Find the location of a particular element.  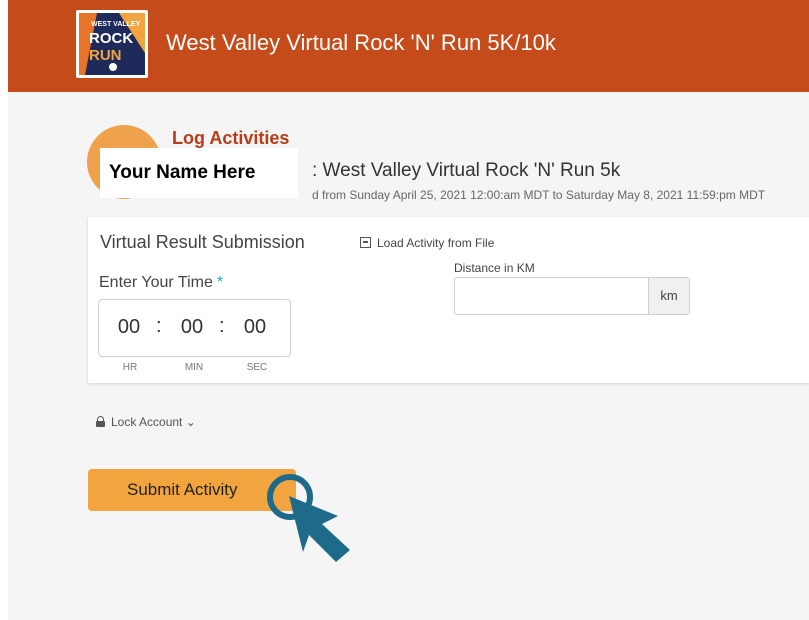

pointer-cursor-icon is located at coordinates (308, 518).